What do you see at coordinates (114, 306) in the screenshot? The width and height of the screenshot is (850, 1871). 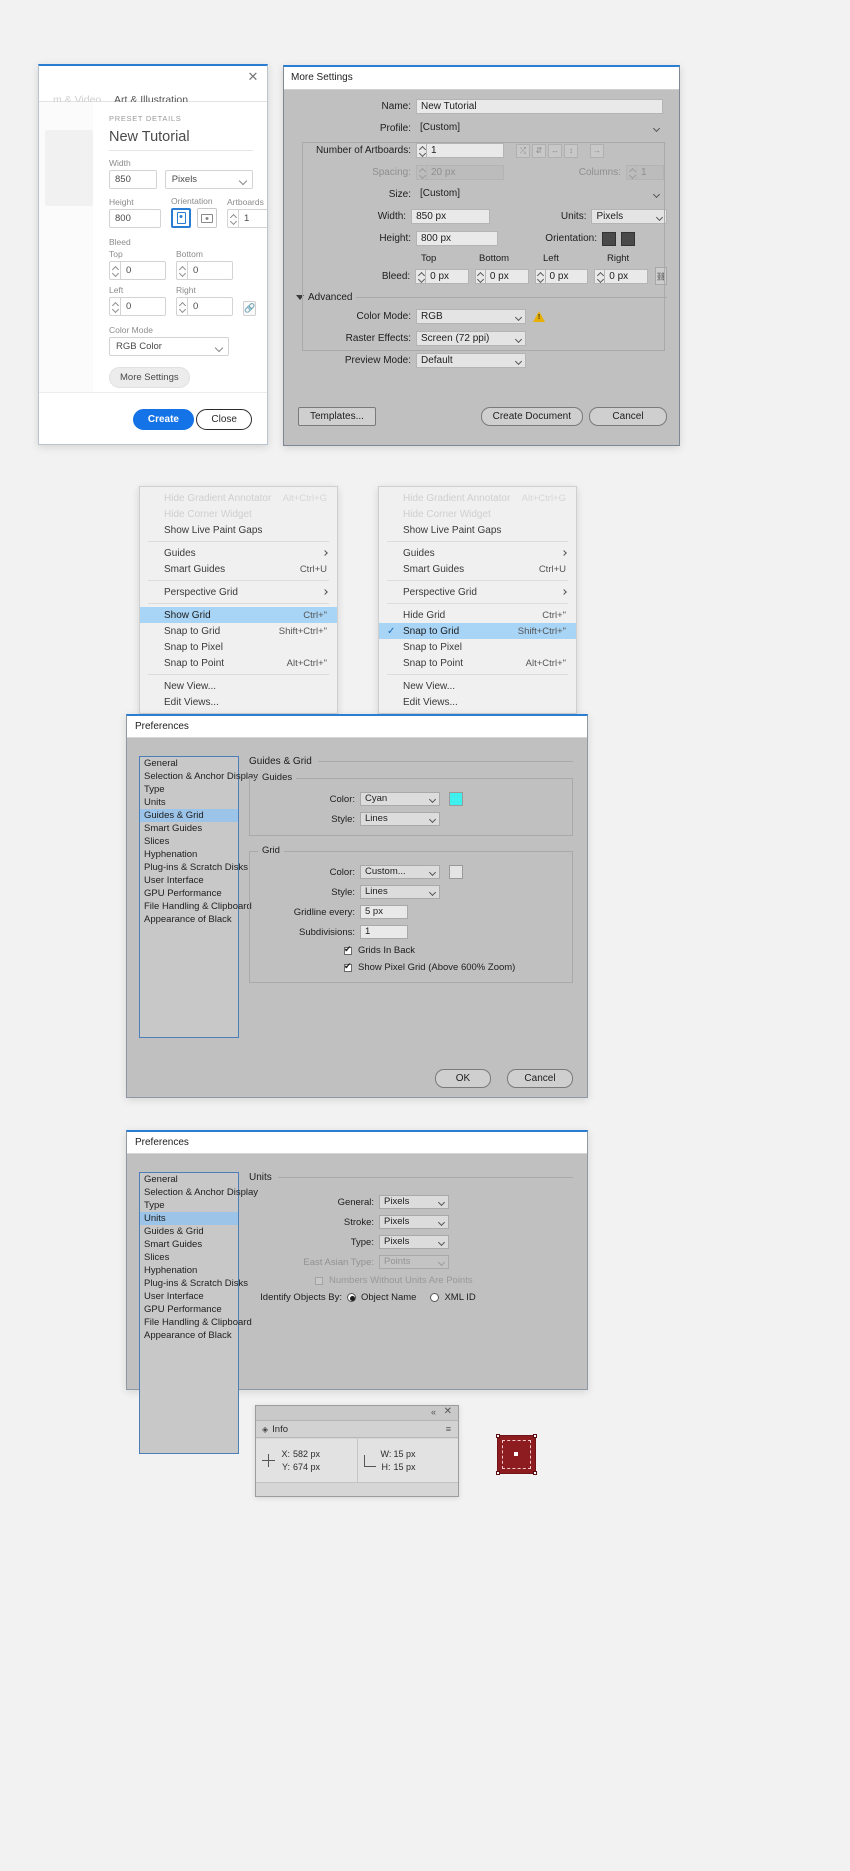 I see `bleed-left-stepper` at bounding box center [114, 306].